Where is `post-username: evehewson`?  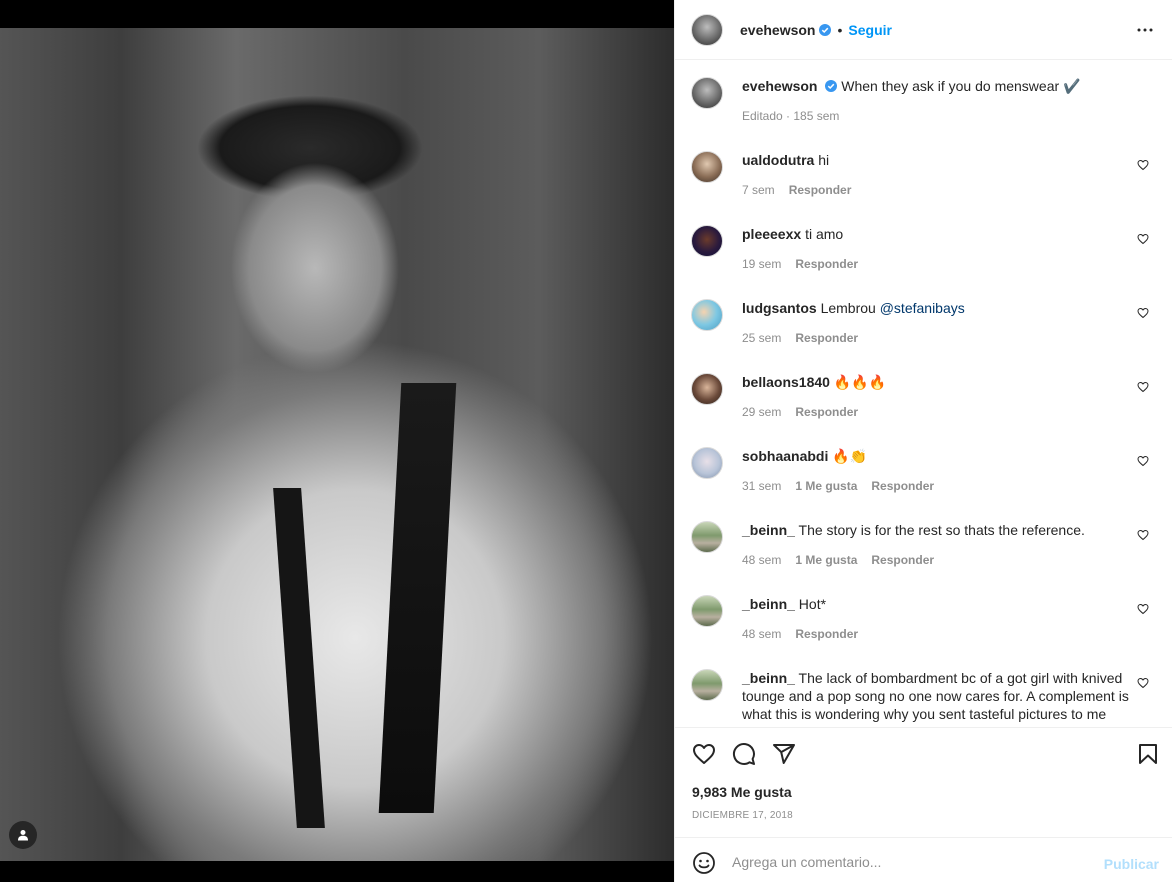
post-username: evehewson is located at coordinates (777, 30).